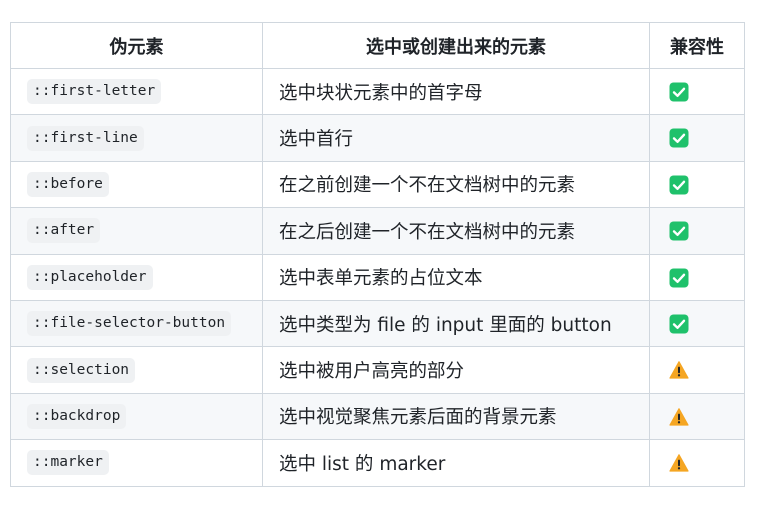  I want to click on table-row: ::first-line 选中首行, so click(377, 138).